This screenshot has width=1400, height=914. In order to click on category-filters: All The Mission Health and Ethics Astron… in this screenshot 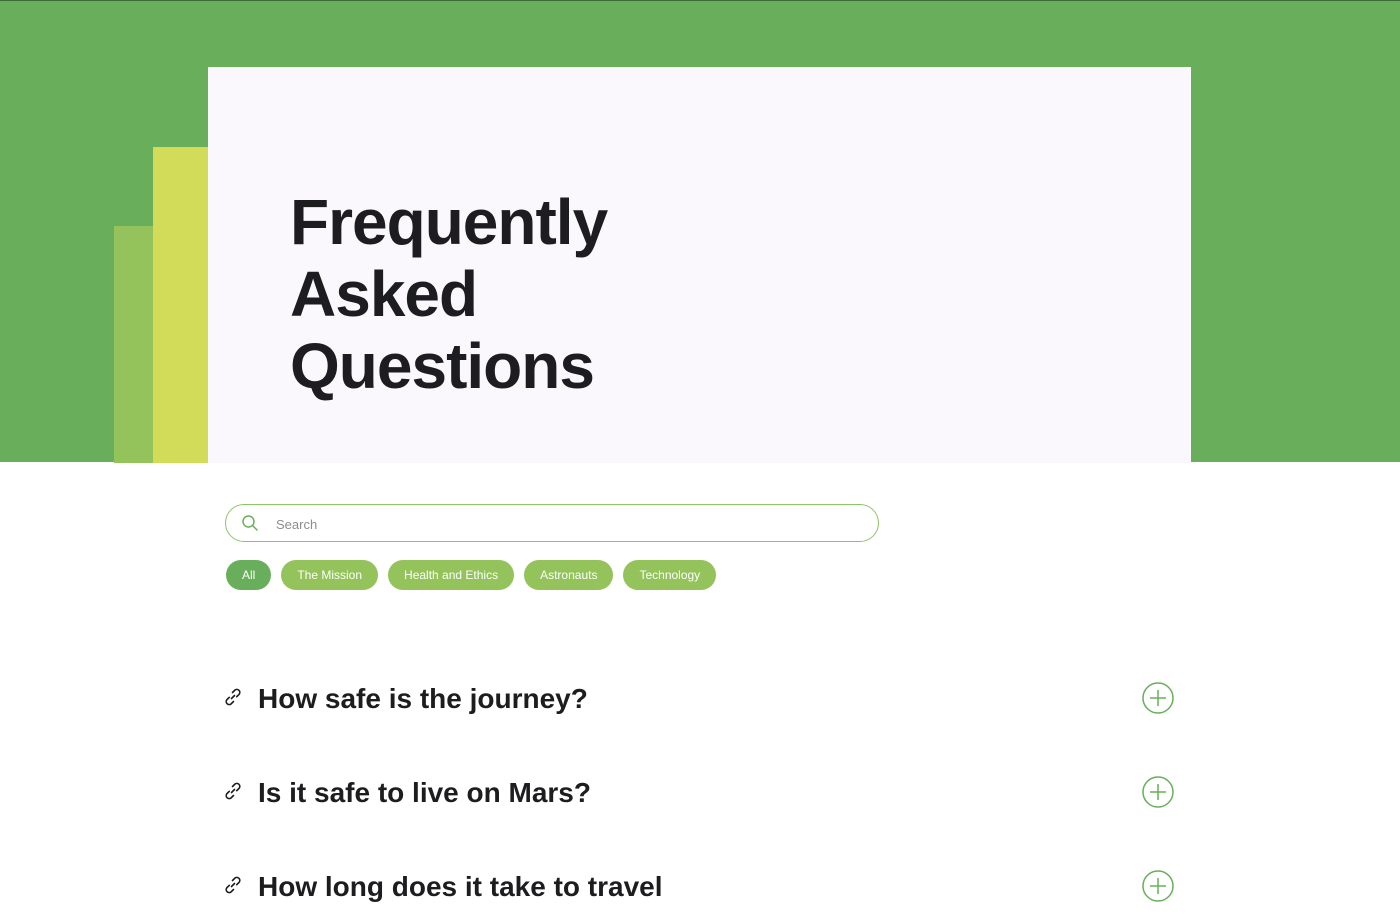, I will do `click(471, 575)`.